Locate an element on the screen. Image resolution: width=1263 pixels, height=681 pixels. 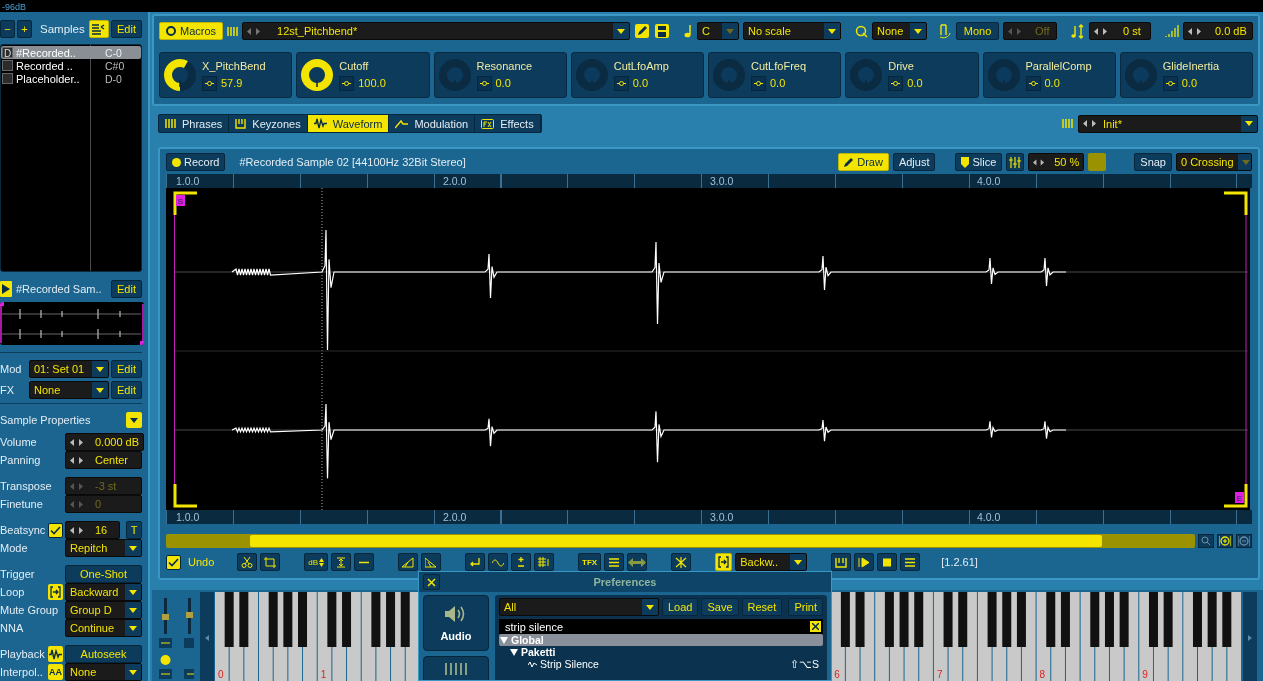
toggle-button: AA is located at coordinates (55, 672).